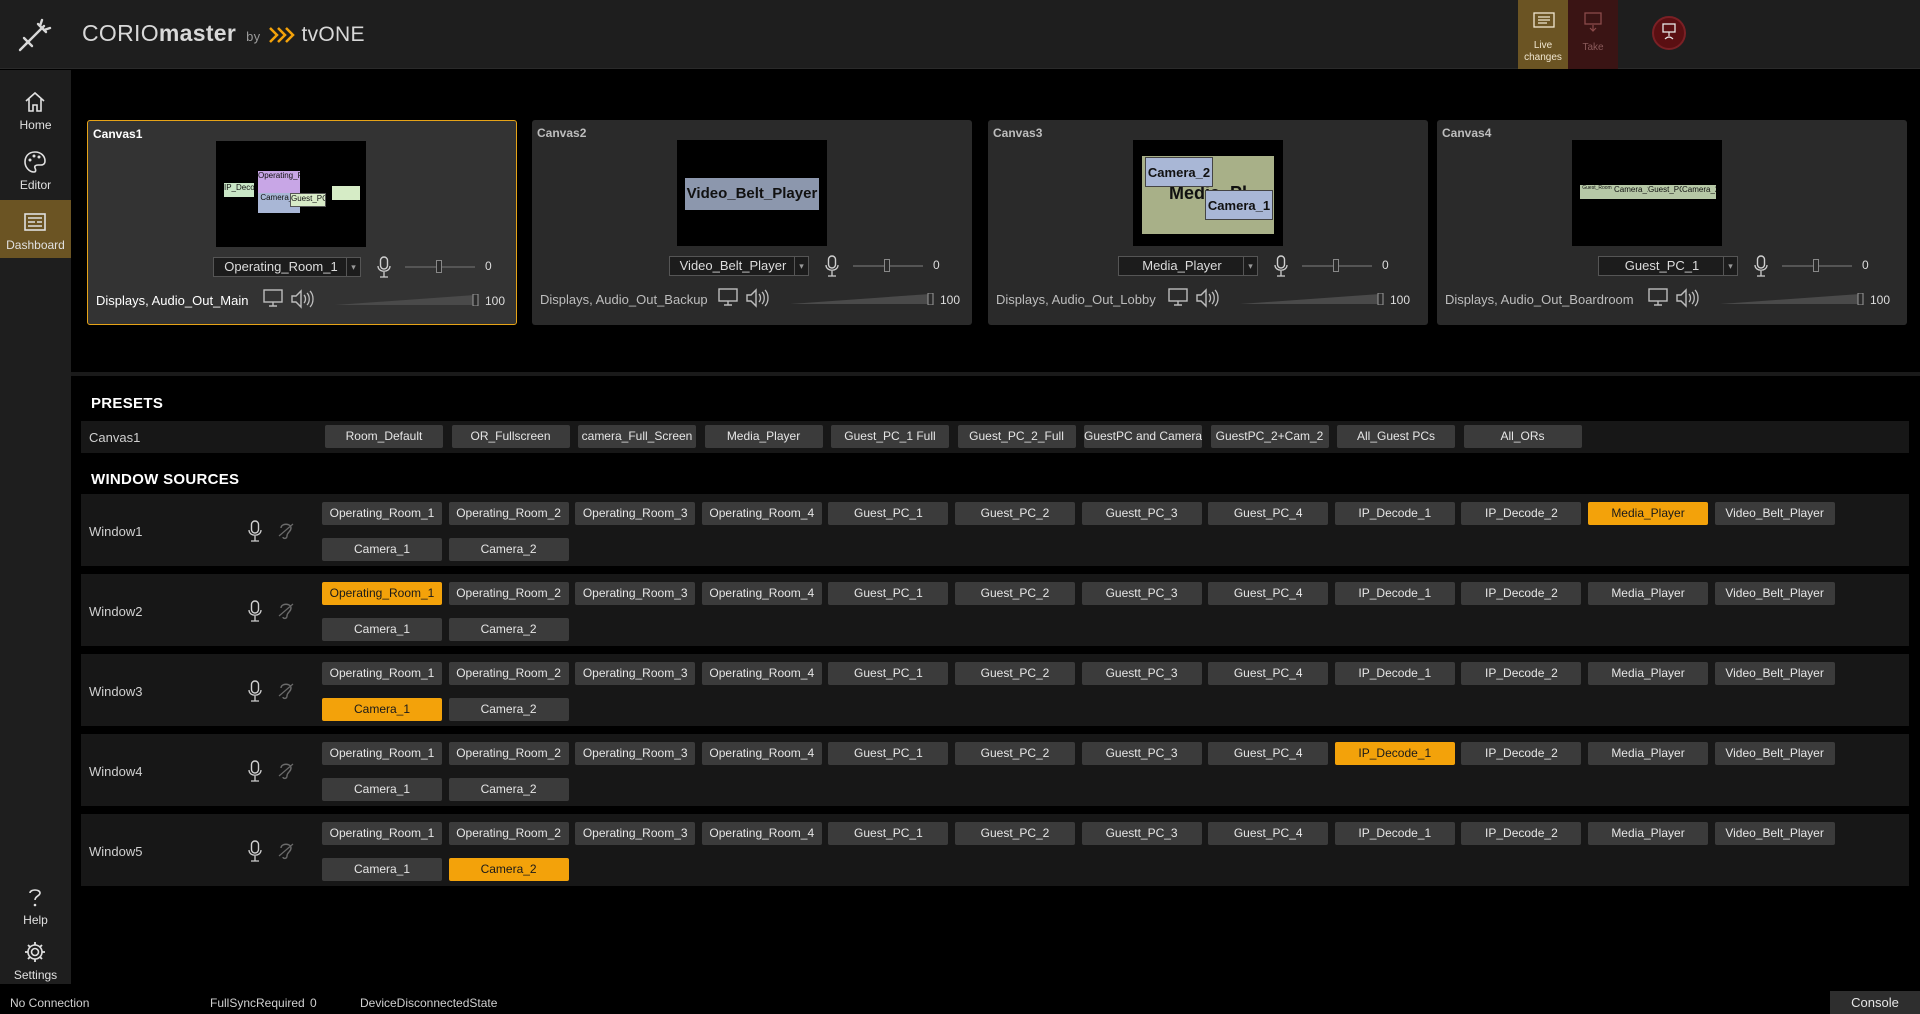 This screenshot has width=1920, height=1014. I want to click on source-dropdown: Guest_PC_1 ▾, so click(1668, 266).